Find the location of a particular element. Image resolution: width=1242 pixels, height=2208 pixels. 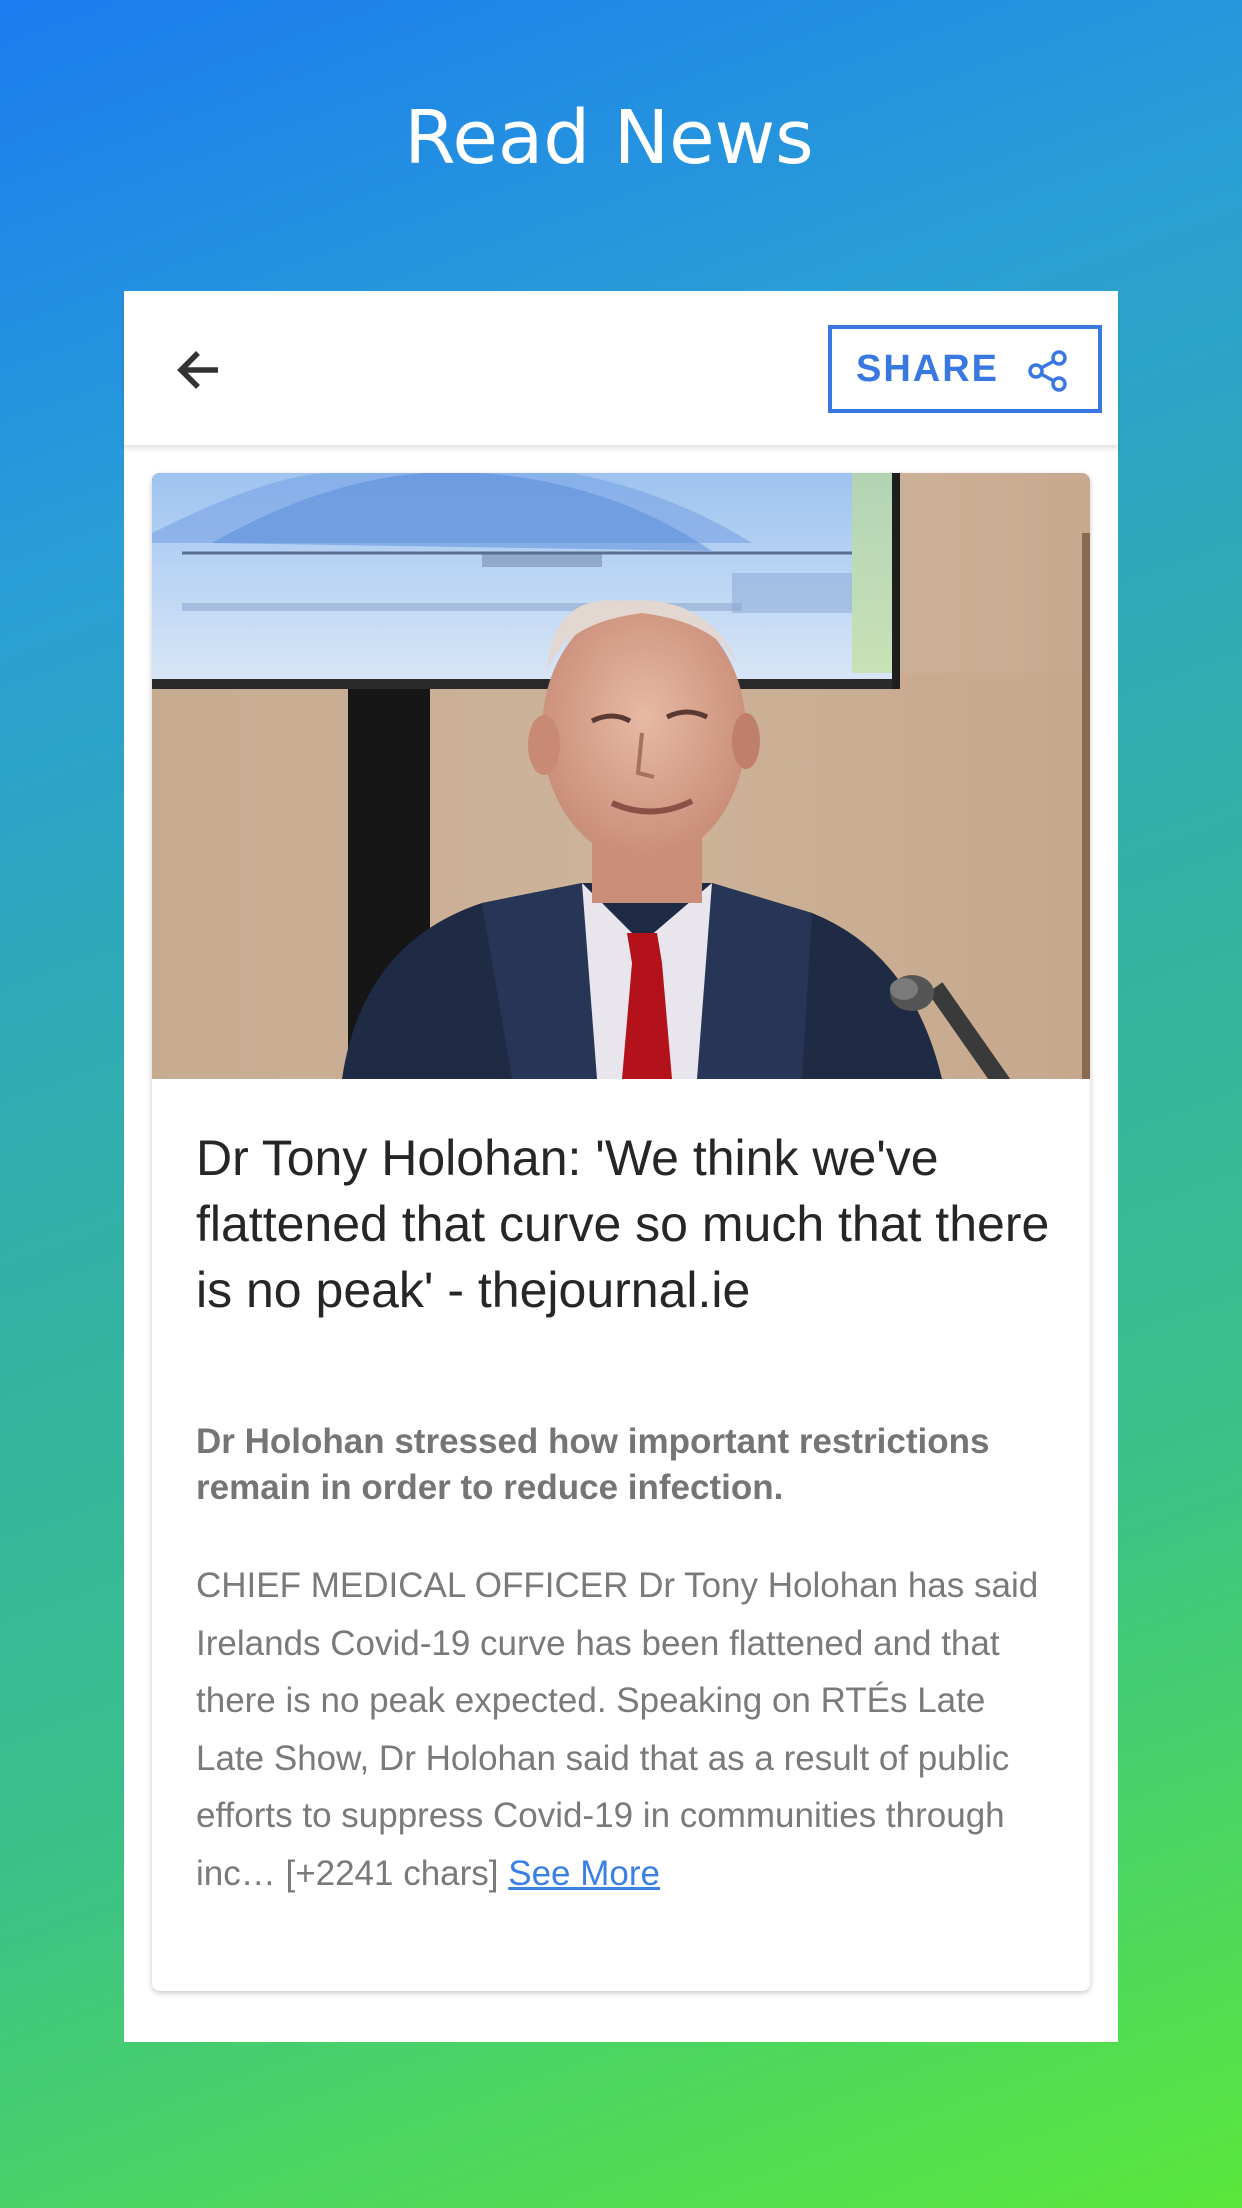

share-button-label: SHARE is located at coordinates (928, 368).